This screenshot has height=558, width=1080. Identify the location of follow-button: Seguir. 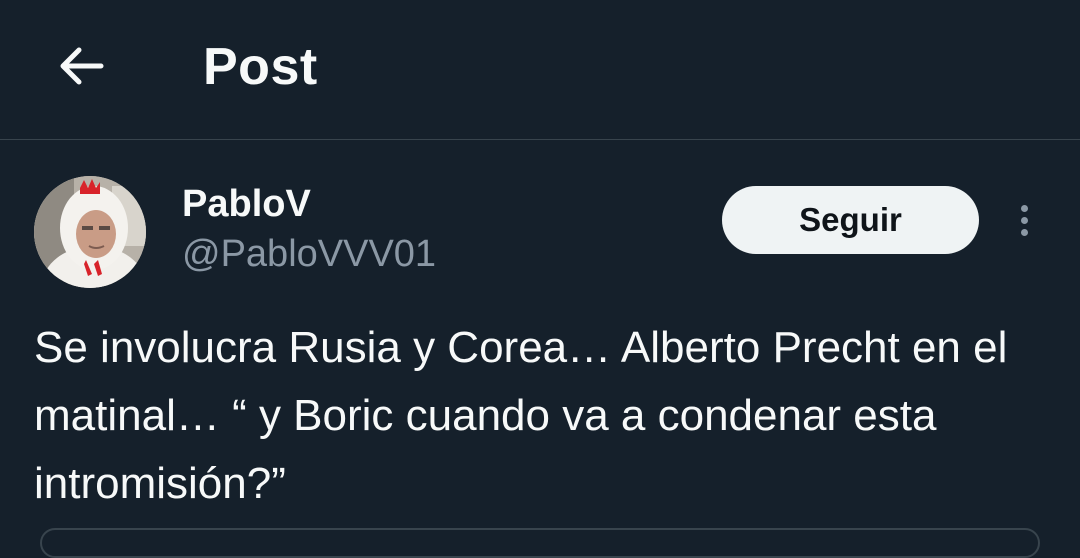
(850, 220).